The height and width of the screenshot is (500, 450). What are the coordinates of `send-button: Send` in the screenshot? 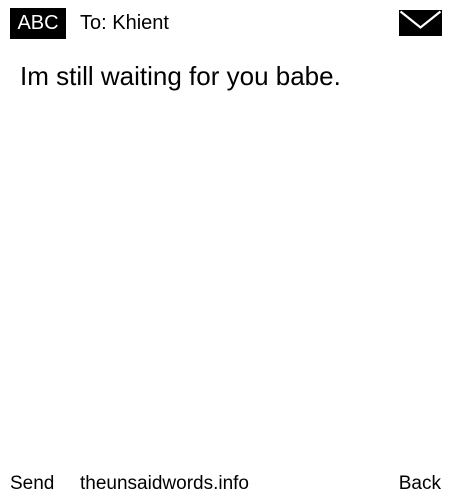 It's located at (32, 484).